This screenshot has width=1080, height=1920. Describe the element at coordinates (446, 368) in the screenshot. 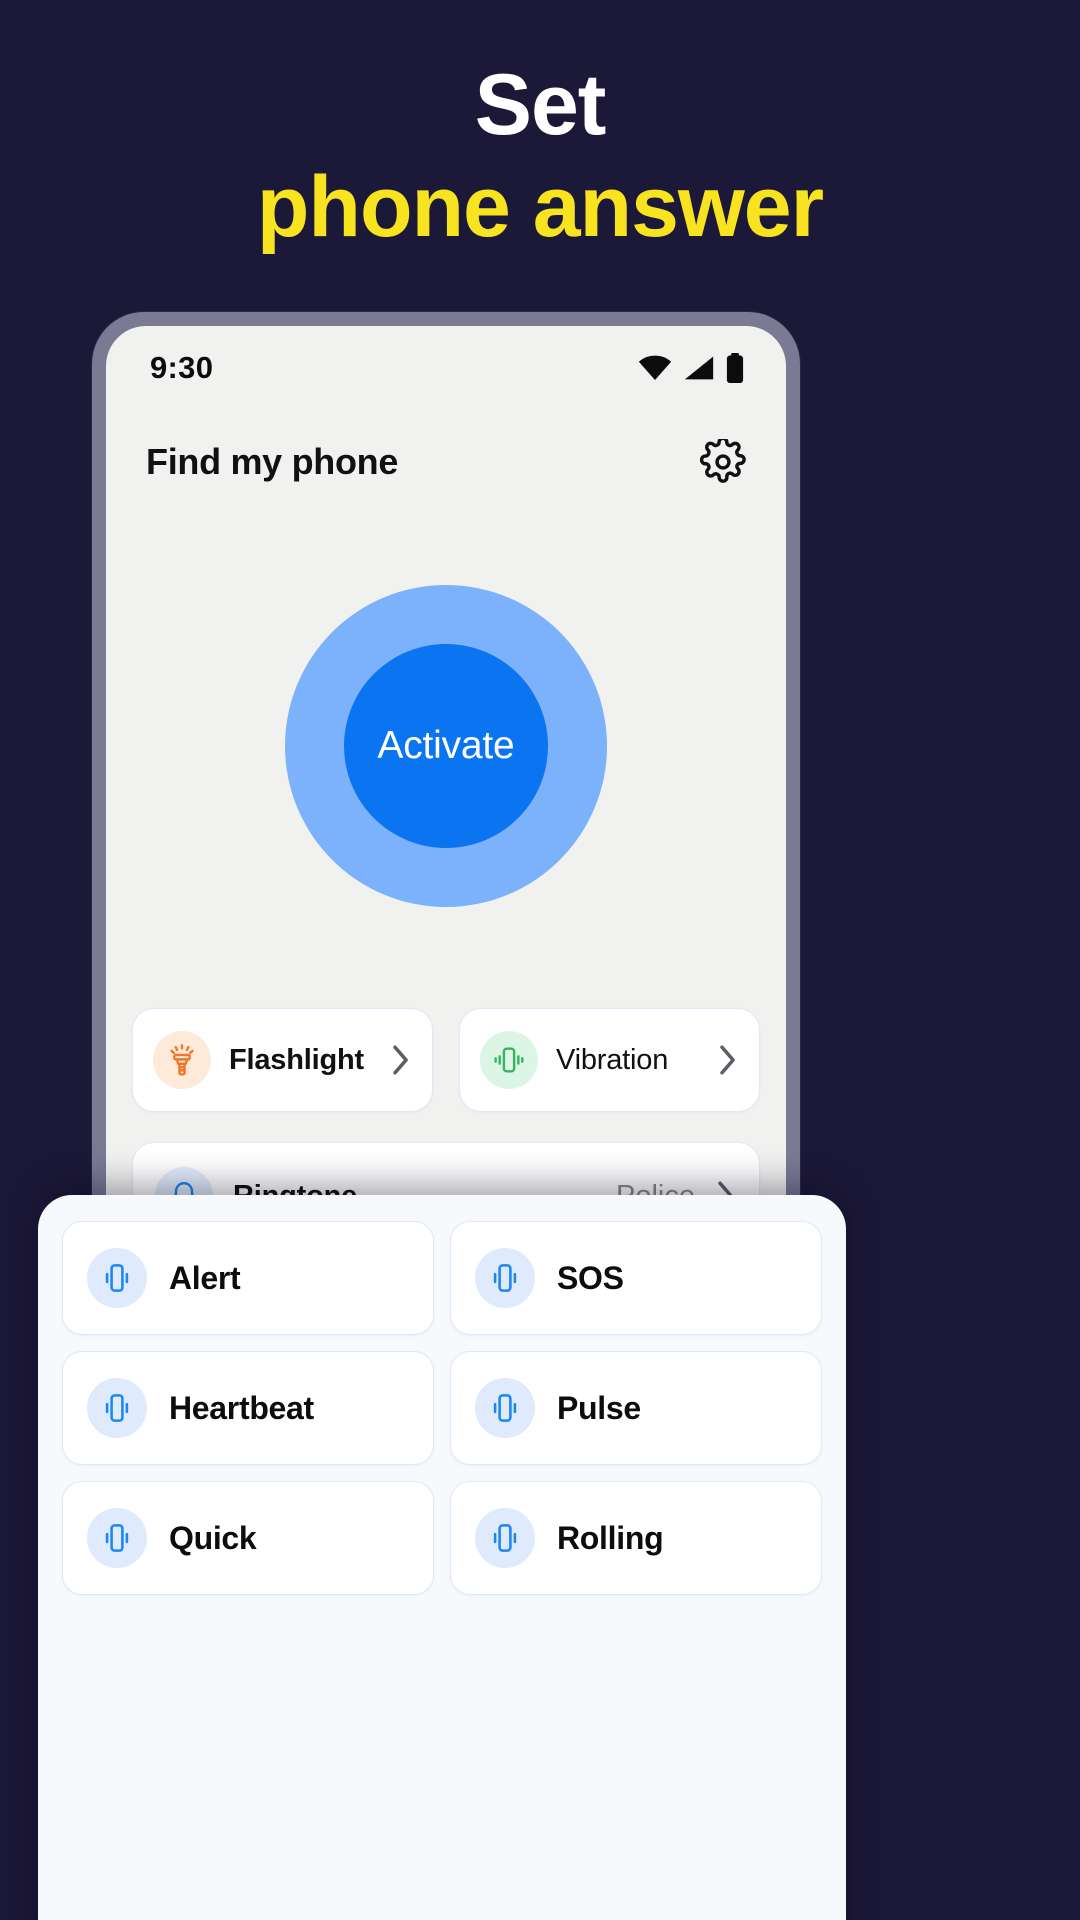

I see `status-bar: 9:30` at that location.